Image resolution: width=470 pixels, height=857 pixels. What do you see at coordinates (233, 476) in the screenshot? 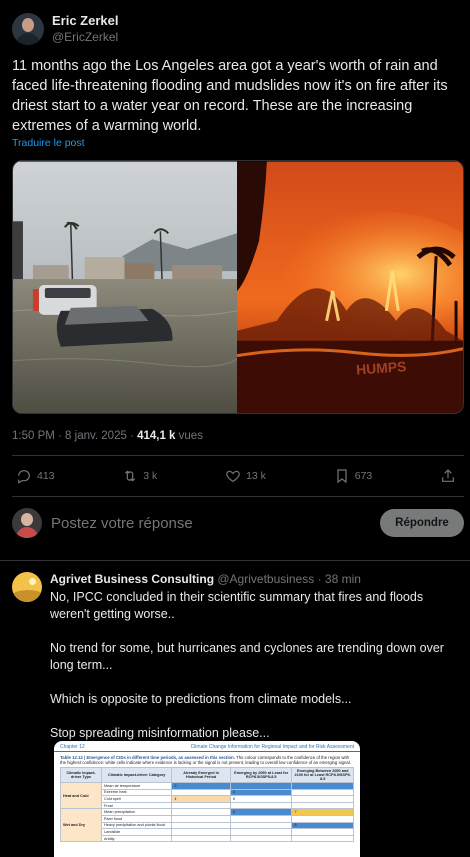
I see `heart-icon` at bounding box center [233, 476].